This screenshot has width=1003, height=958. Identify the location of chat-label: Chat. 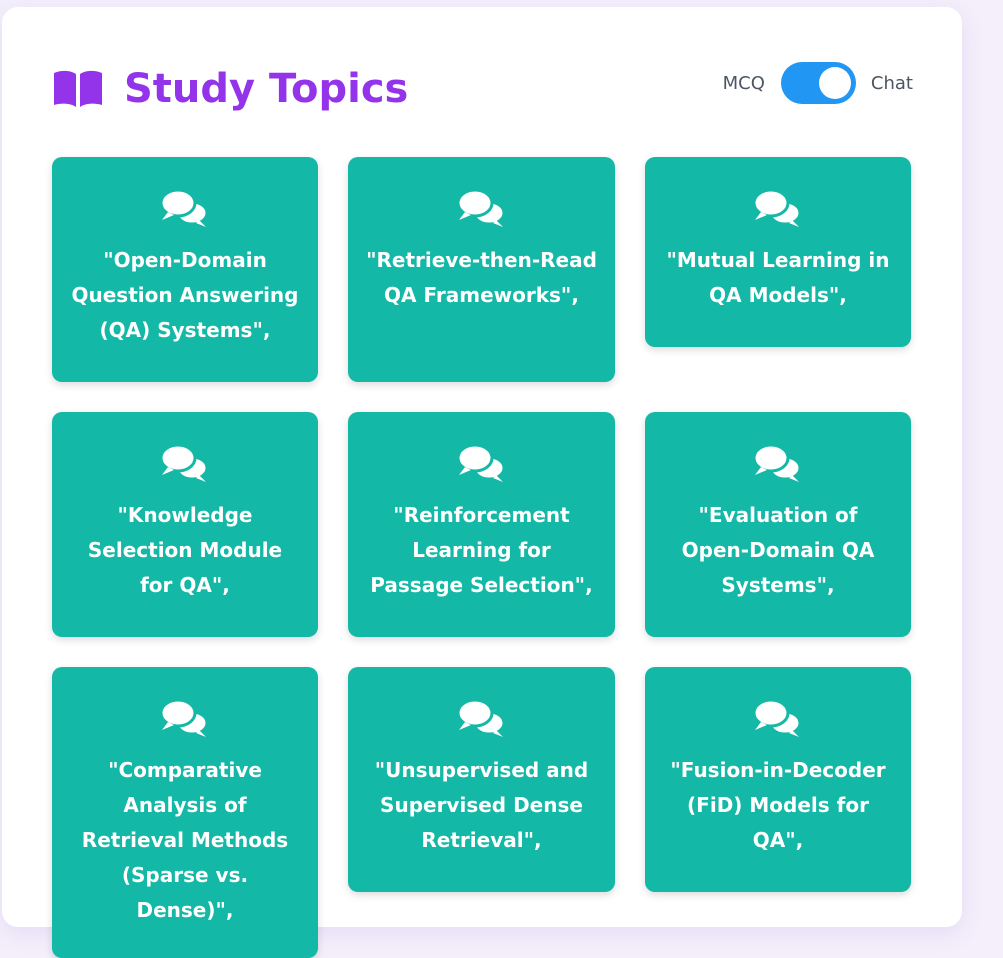
(891, 83).